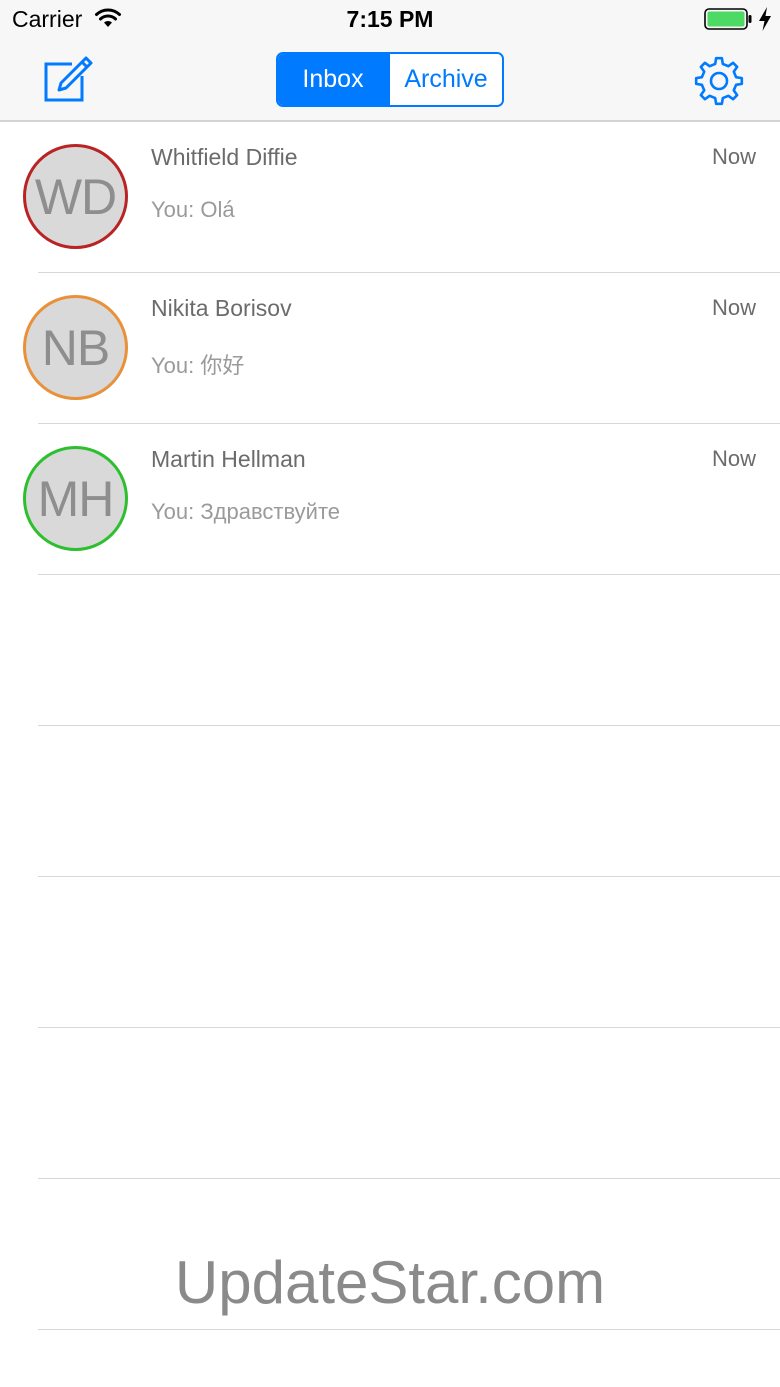  What do you see at coordinates (390, 348) in the screenshot?
I see `conversation-row: NB Nikita Borisov Now You: 你好` at bounding box center [390, 348].